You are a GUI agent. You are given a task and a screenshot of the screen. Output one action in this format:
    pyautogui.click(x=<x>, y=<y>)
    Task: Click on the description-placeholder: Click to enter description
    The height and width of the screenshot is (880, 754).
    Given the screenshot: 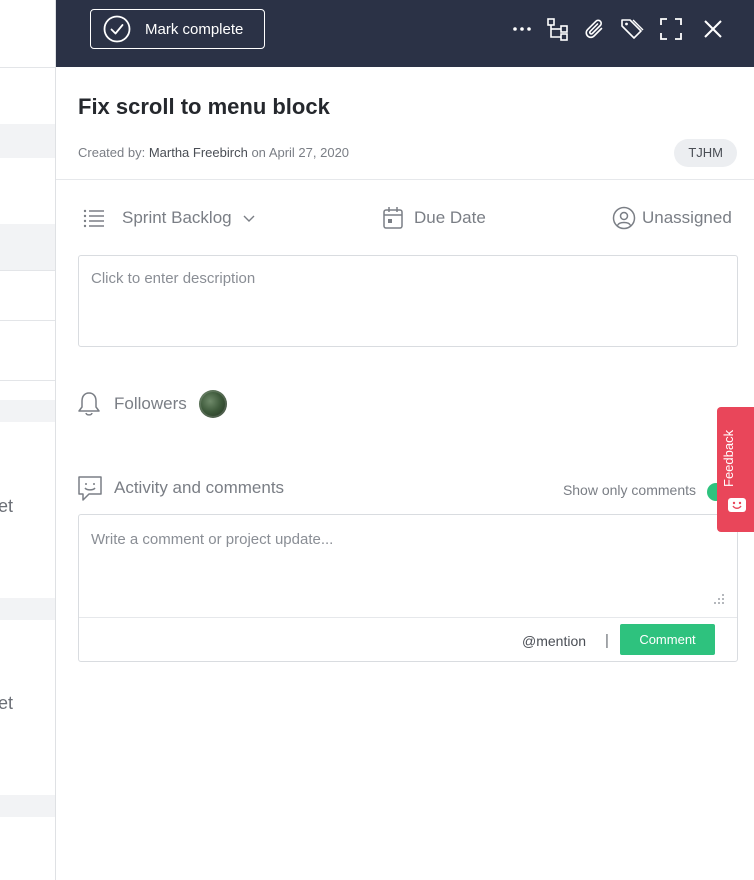 What is the action you would take?
    pyautogui.click(x=173, y=278)
    